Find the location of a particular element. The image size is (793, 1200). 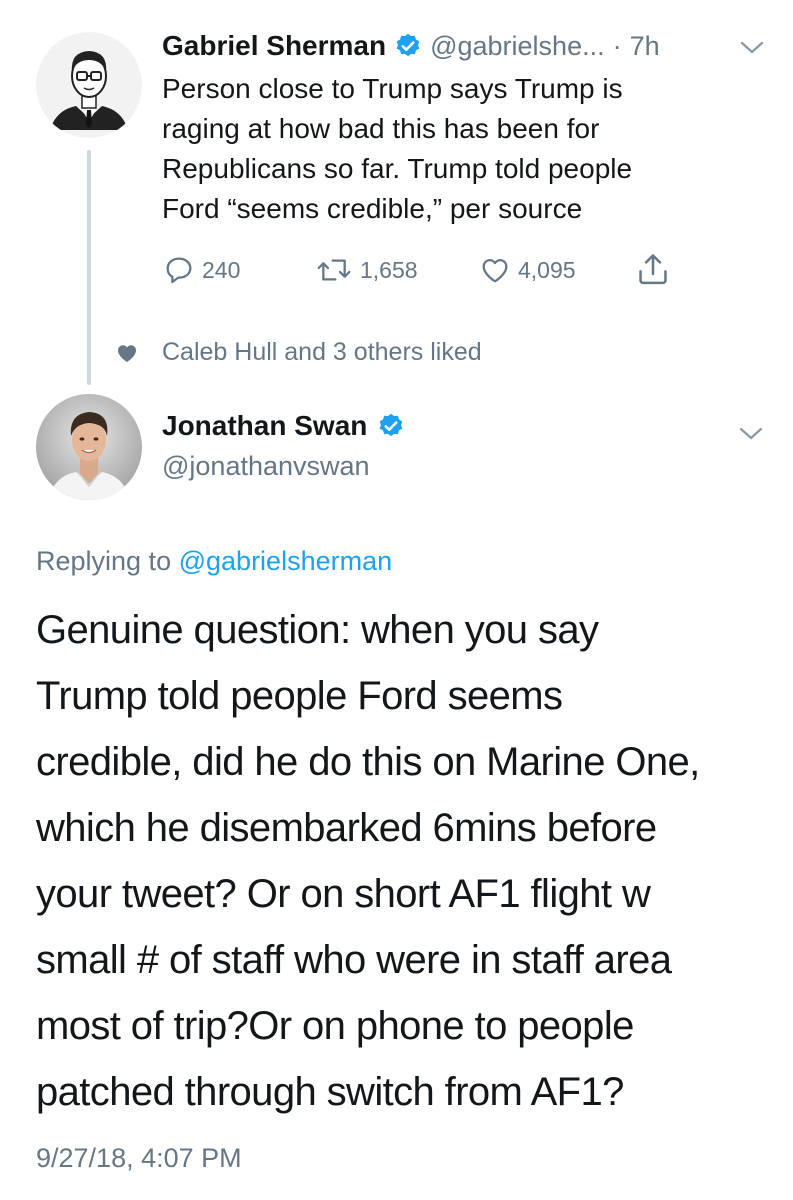

tweet-line: Trump told people Ford seems is located at coordinates (299, 696).